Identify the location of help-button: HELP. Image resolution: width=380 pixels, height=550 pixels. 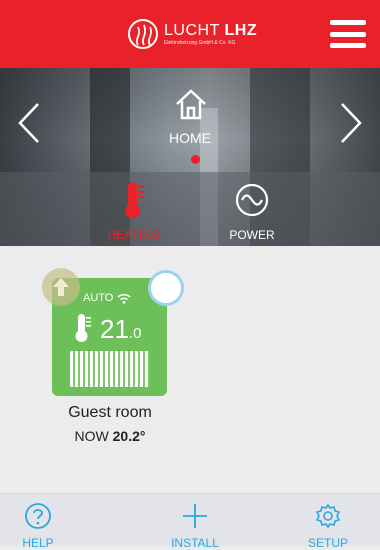
(38, 522).